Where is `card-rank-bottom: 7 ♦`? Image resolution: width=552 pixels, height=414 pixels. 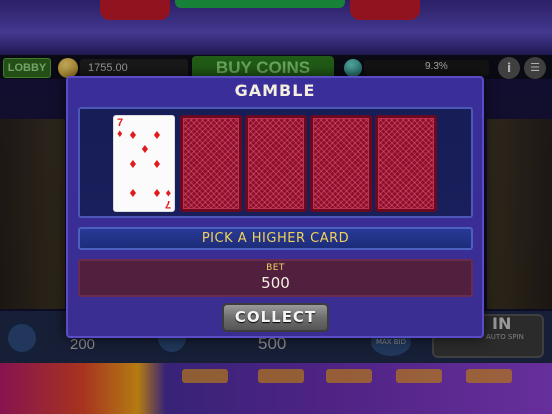
card-rank-bottom: 7 ♦ is located at coordinates (167, 198).